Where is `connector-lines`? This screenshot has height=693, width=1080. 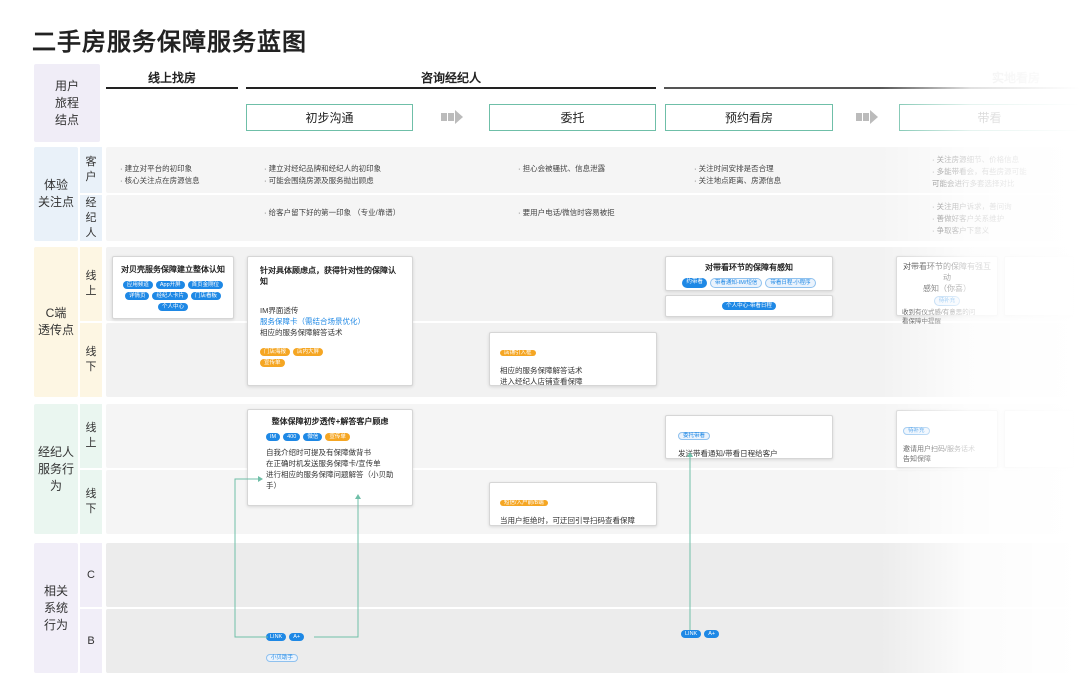 connector-lines is located at coordinates (463, 545).